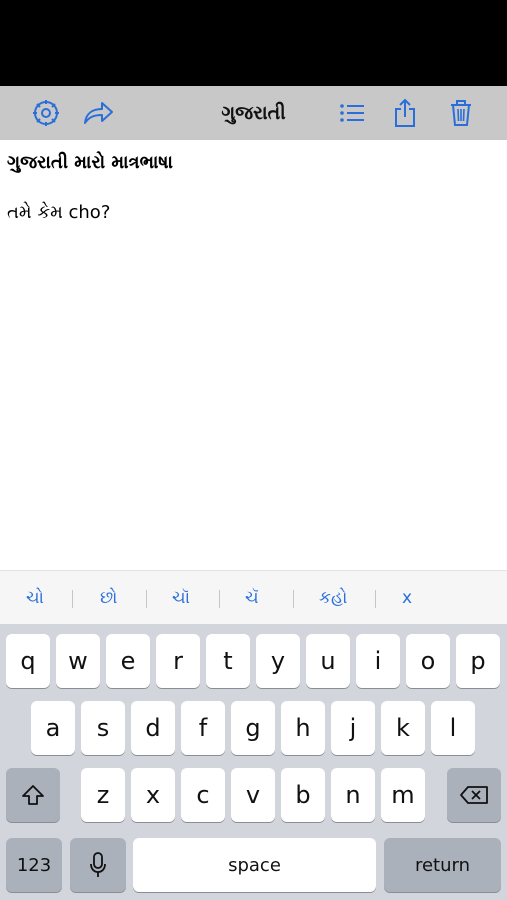 Image resolution: width=507 pixels, height=900 pixels. Describe the element at coordinates (253, 43) in the screenshot. I see `status-bar` at that location.